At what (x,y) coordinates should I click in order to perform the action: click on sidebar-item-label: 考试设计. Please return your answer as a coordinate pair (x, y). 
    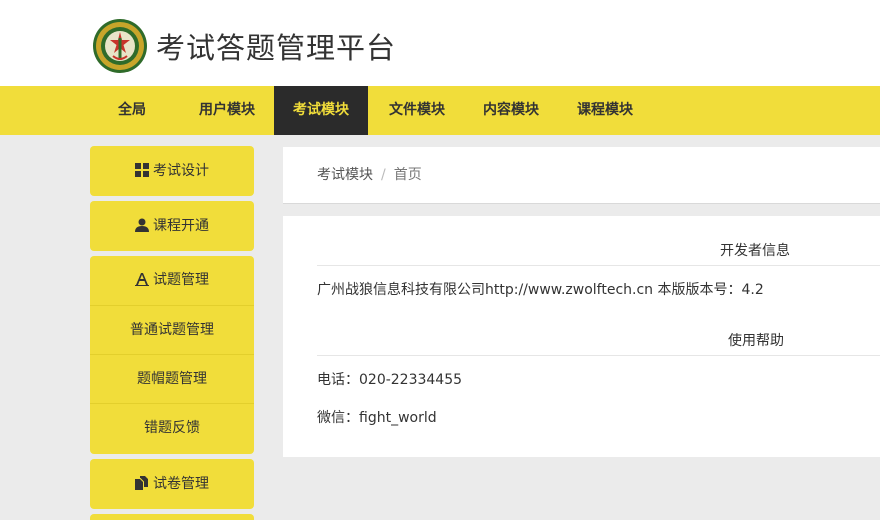
    Looking at the image, I should click on (181, 171).